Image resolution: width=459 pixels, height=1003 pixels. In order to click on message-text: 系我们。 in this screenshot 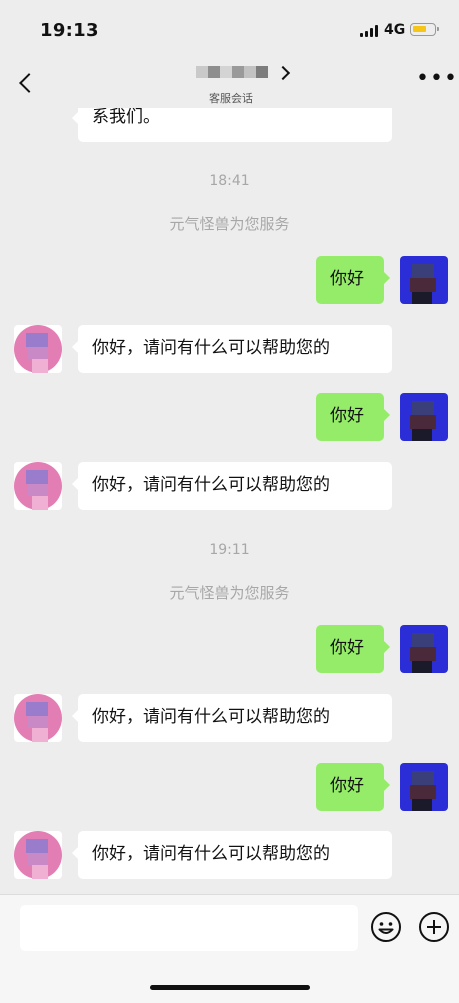, I will do `click(126, 117)`.